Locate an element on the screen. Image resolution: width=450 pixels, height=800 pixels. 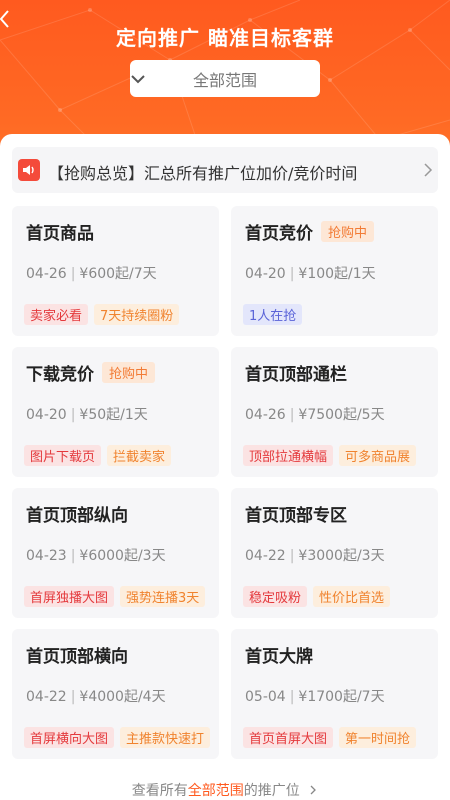
feature-tag: 第一时间抢 is located at coordinates (378, 737).